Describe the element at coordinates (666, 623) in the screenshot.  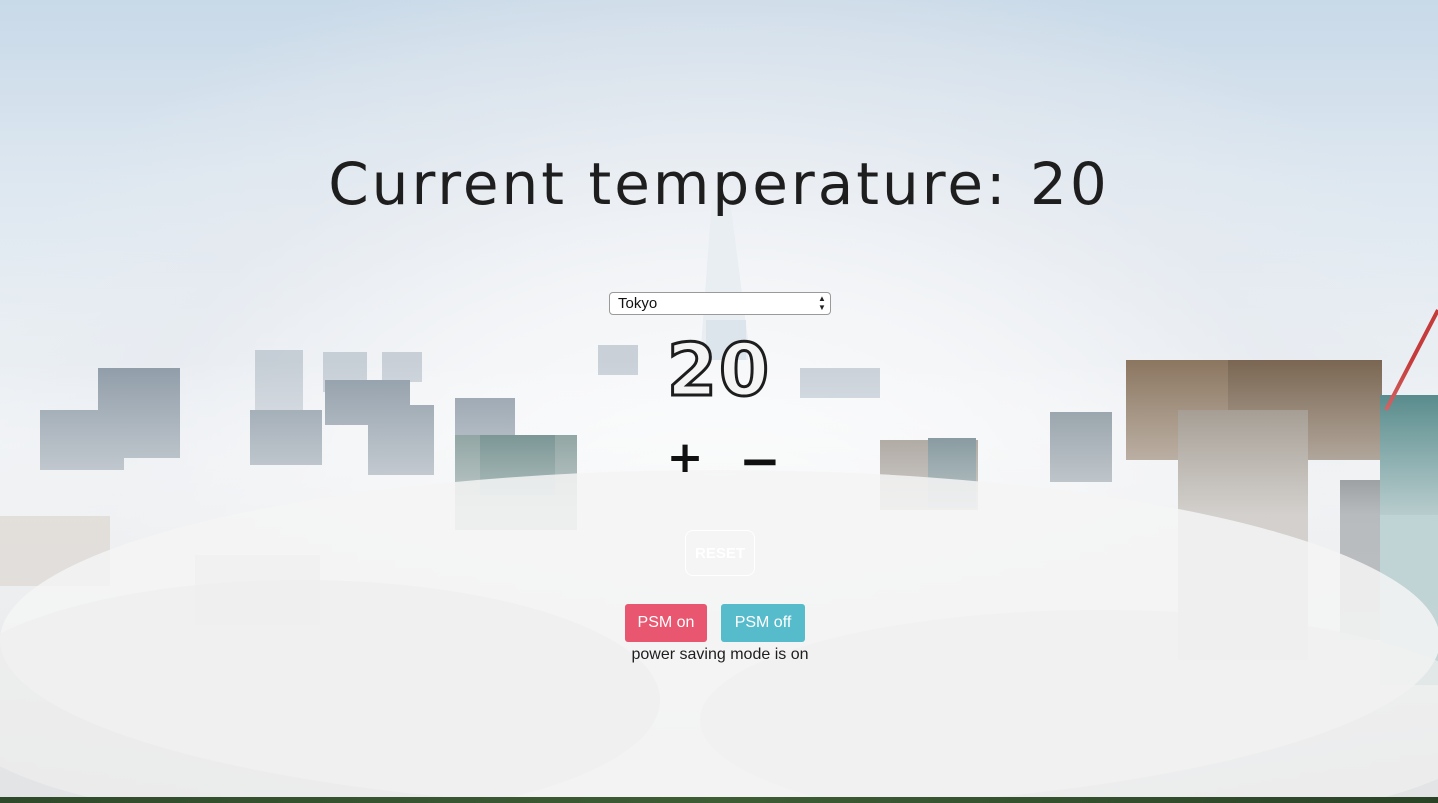
I see `psm-on-button: PSM on` at that location.